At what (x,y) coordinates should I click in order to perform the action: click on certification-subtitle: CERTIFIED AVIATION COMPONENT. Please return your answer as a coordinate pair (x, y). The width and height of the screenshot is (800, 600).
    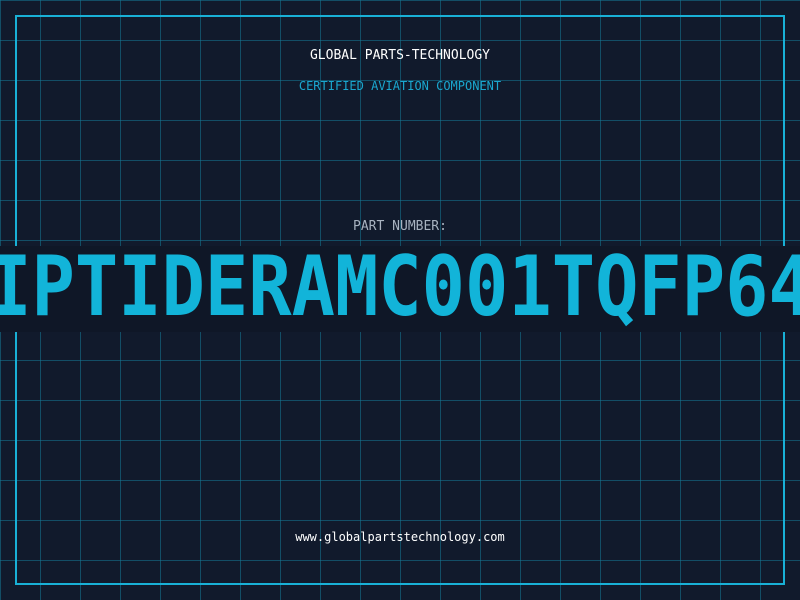
    Looking at the image, I should click on (400, 86).